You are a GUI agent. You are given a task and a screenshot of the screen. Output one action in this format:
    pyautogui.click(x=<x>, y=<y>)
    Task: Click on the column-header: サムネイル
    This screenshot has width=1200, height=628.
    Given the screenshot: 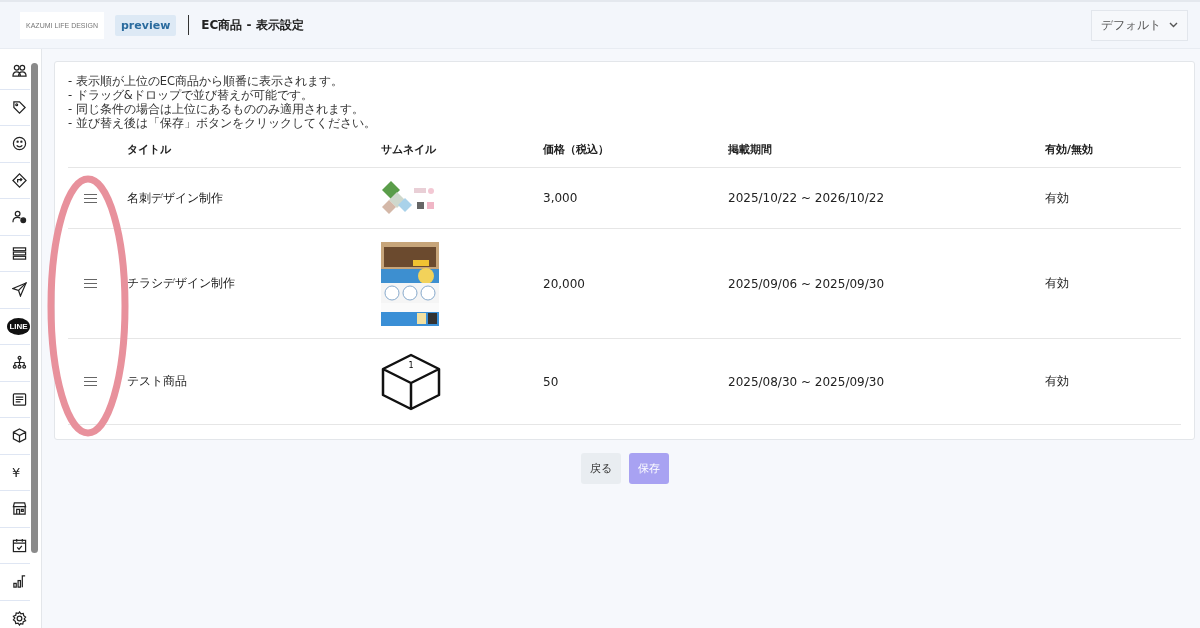 What is the action you would take?
    pyautogui.click(x=462, y=155)
    